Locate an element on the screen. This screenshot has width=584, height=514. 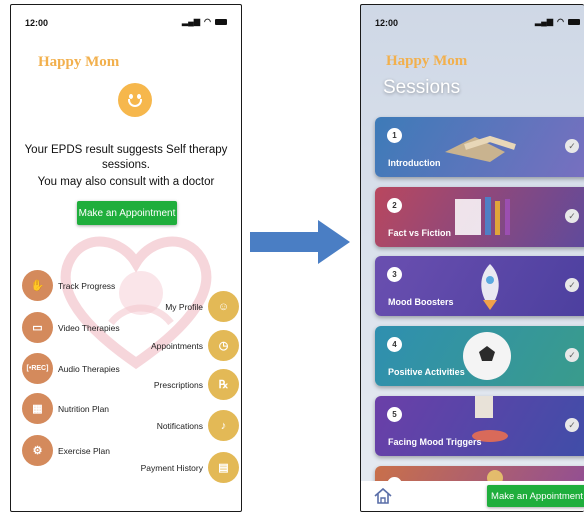
menu-my-profile: ☺ My Profile is located at coordinates (202, 306).